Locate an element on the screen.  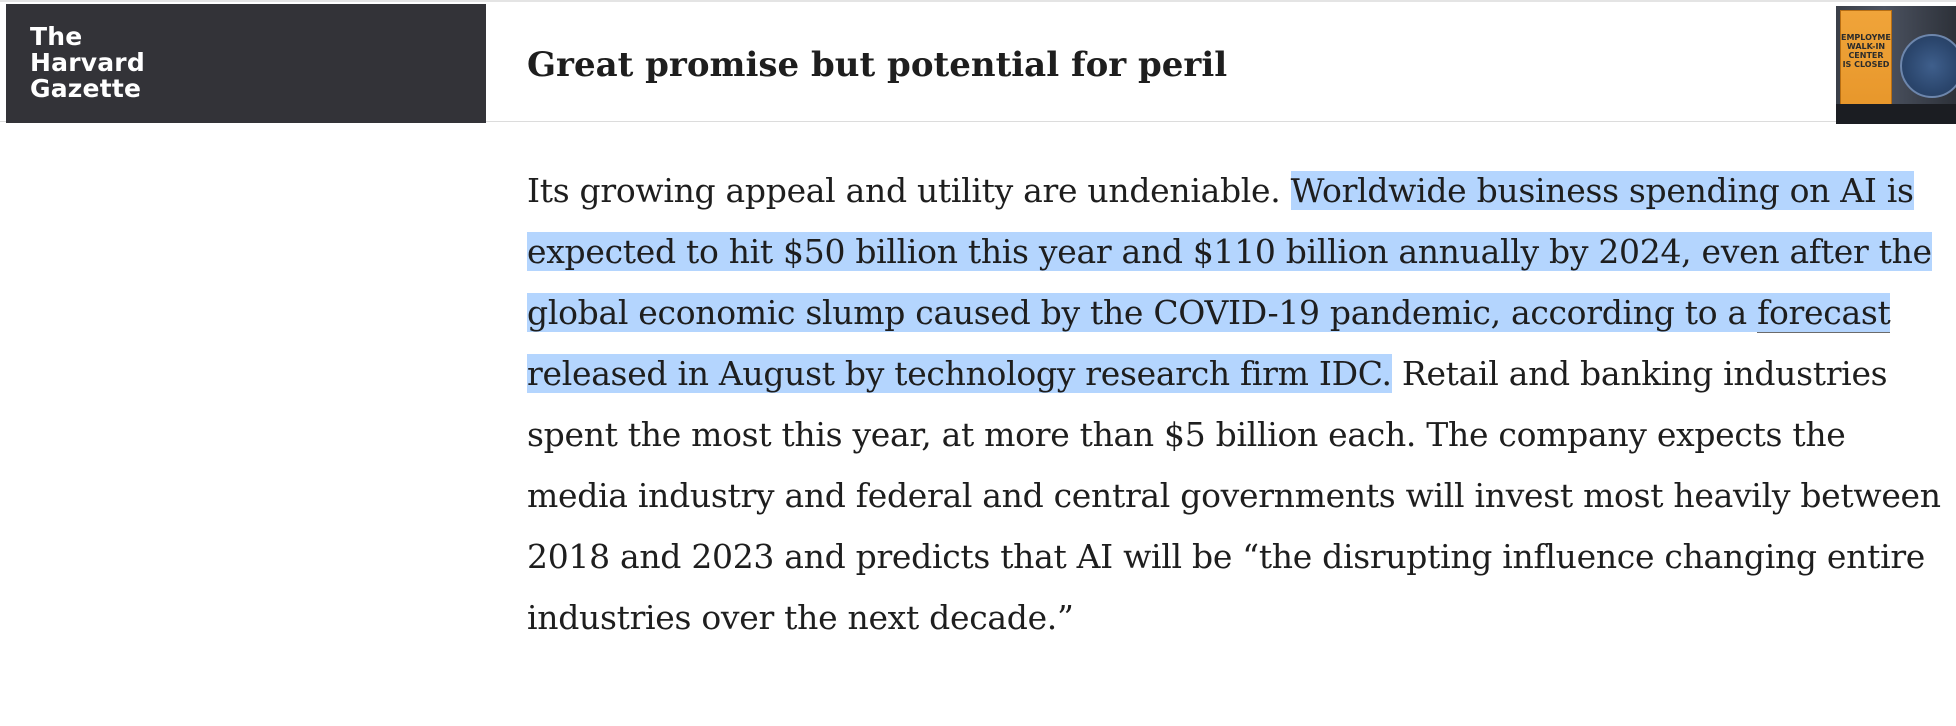
thumbnail-sign-image: EMPLOYMENT WALK-IN CENTER IS CLOSED is located at coordinates (1866, 62).